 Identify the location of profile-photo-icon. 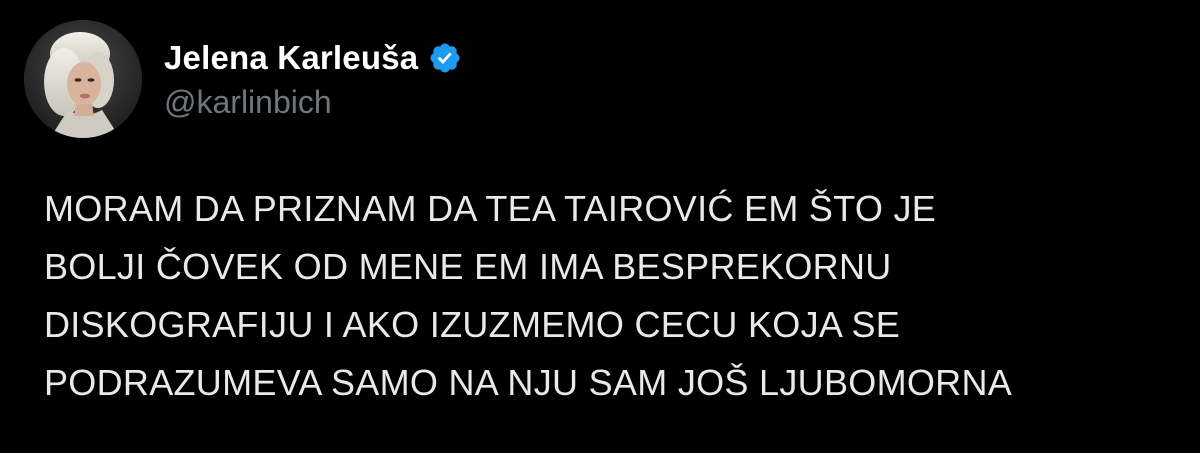
(83, 79).